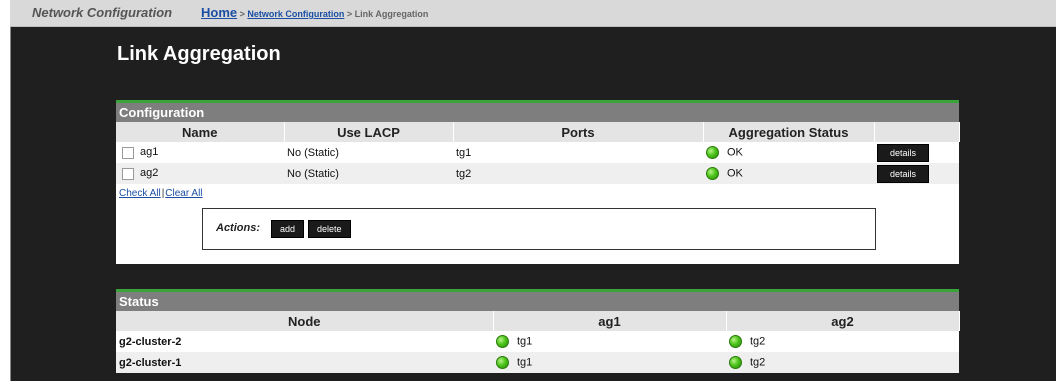 Image resolution: width=1056 pixels, height=381 pixels. Describe the element at coordinates (305, 321) in the screenshot. I see `column-header-node: Node` at that location.